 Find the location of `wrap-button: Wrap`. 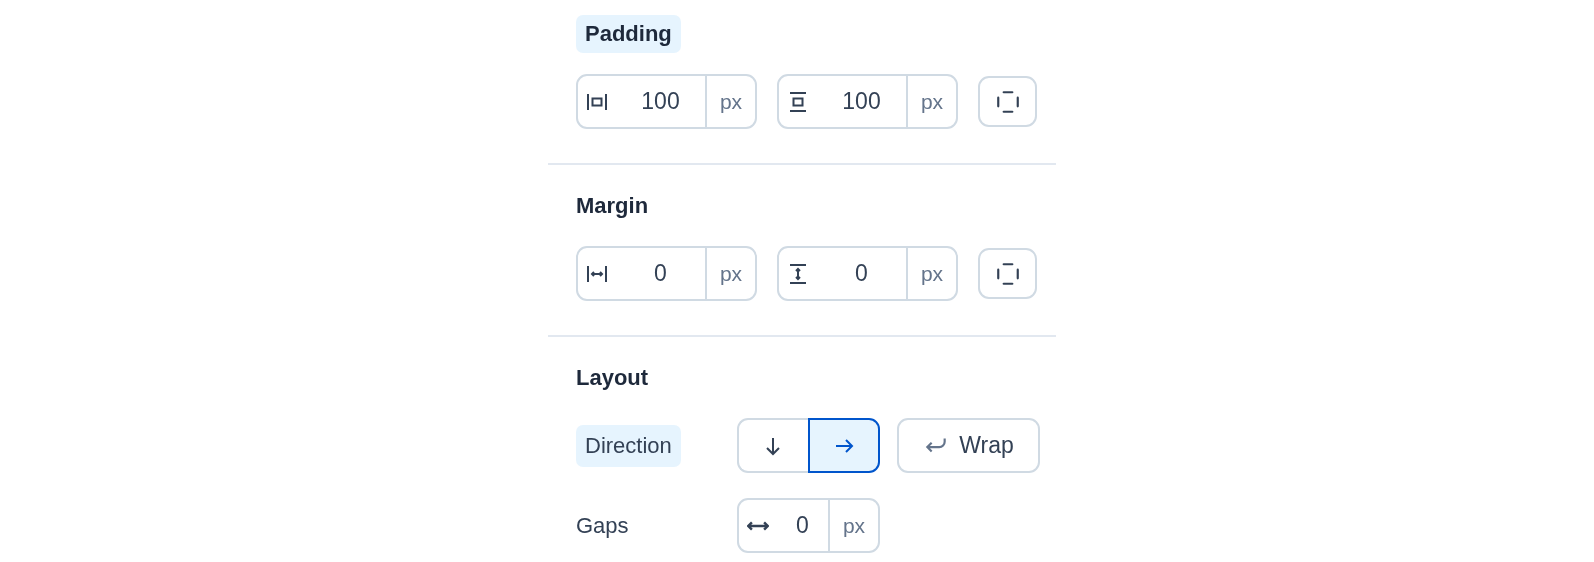

wrap-button: Wrap is located at coordinates (968, 445).